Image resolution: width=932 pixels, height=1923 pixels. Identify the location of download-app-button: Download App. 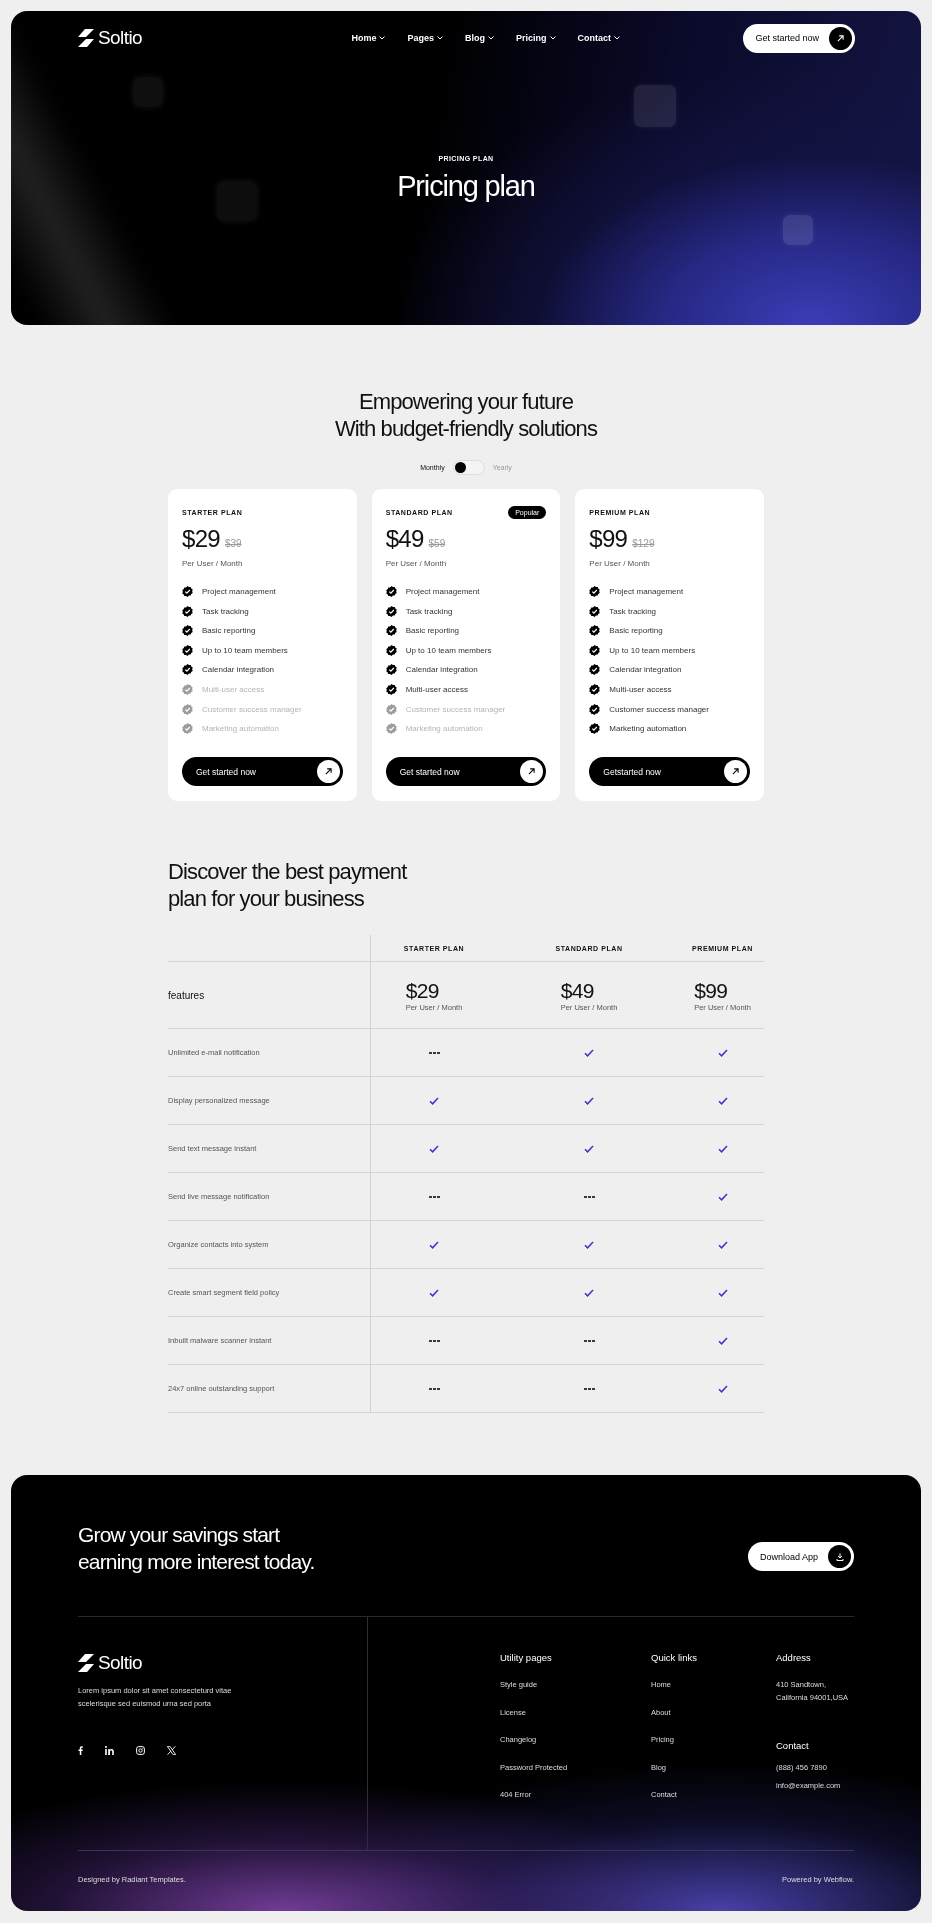
(800, 1556).